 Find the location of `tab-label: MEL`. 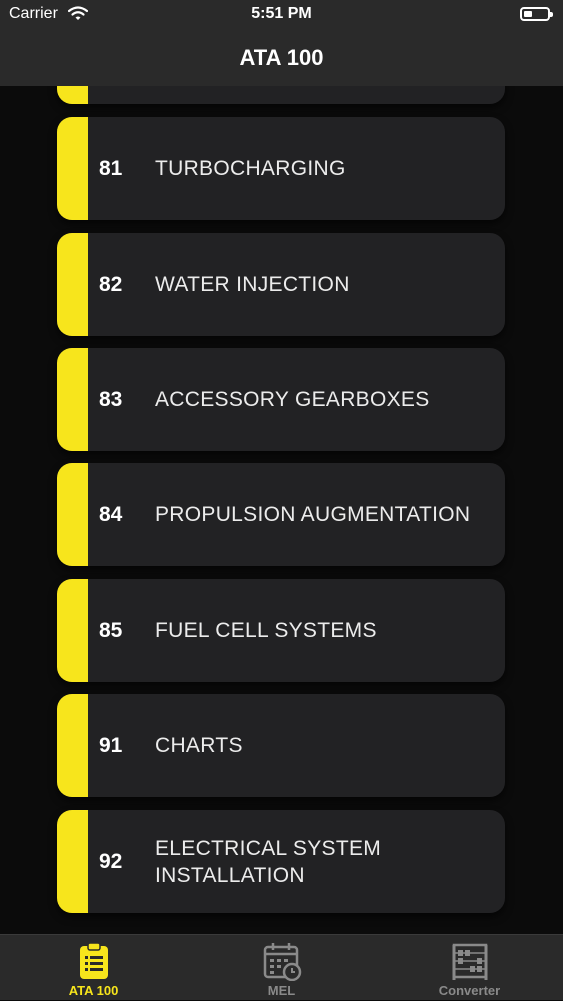

tab-label: MEL is located at coordinates (281, 990).